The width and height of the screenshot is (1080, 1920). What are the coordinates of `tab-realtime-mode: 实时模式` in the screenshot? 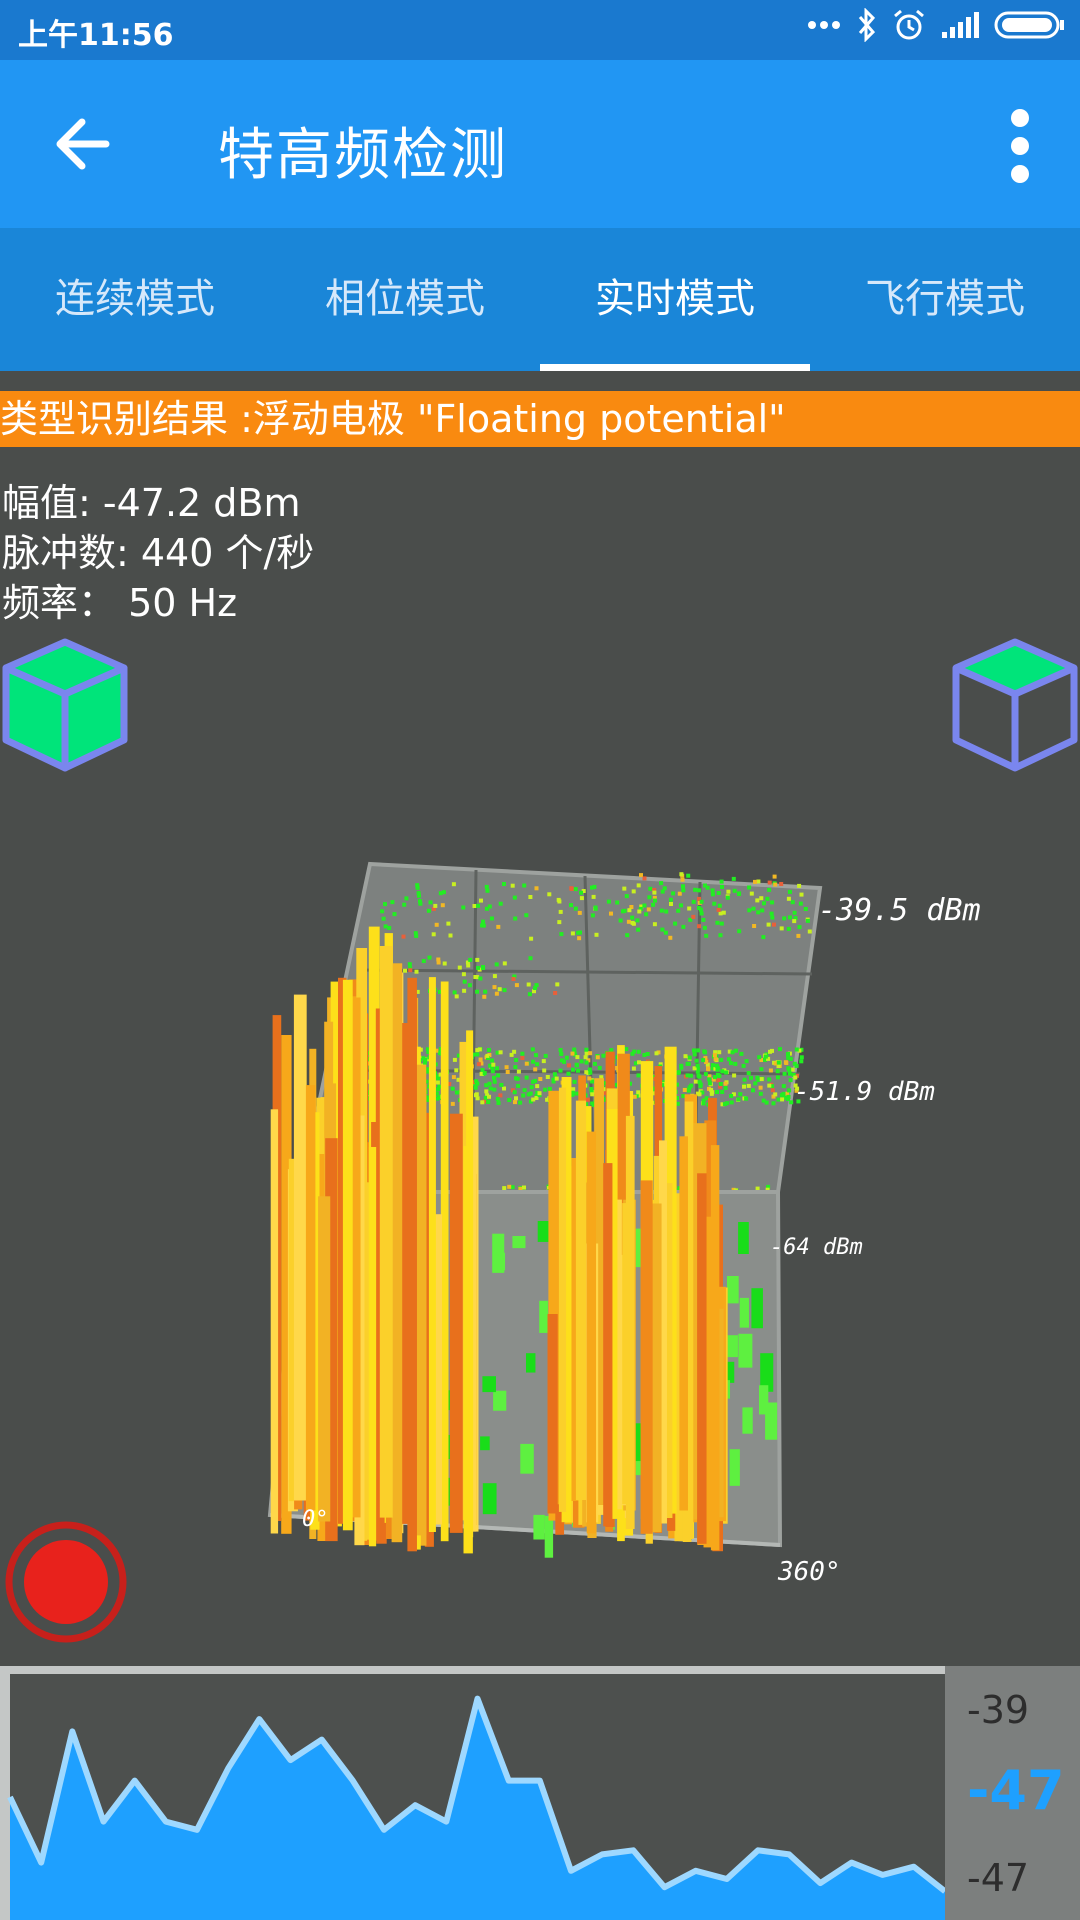 It's located at (675, 299).